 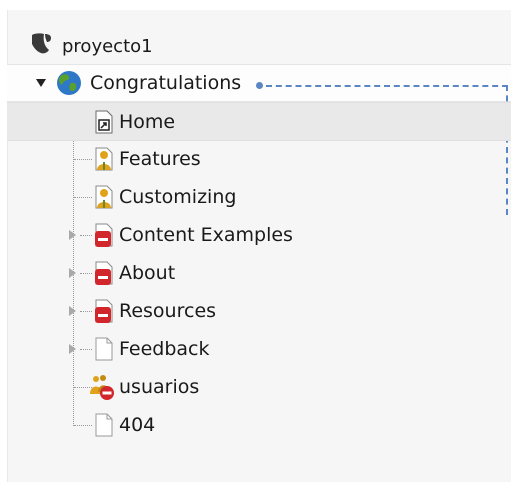 I want to click on tree-root-row: proyecto1, so click(x=259, y=46).